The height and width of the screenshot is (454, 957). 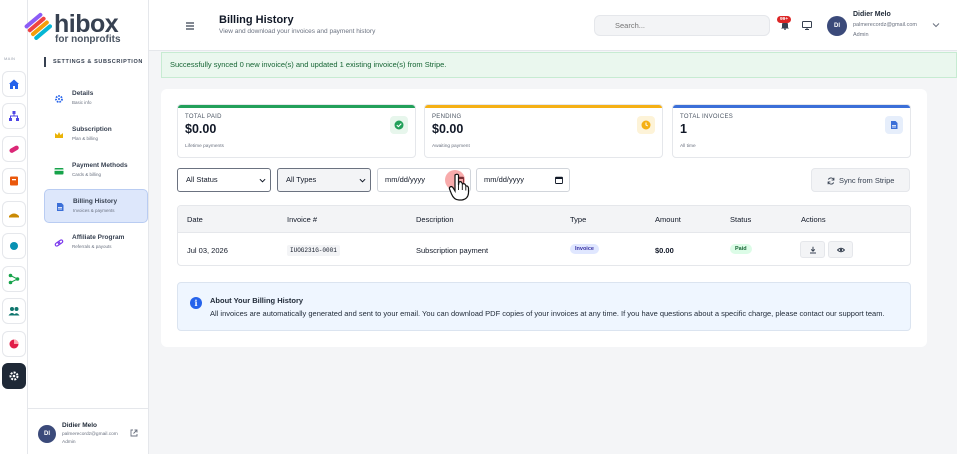 I want to click on status-filter-value: All Status, so click(x=202, y=179).